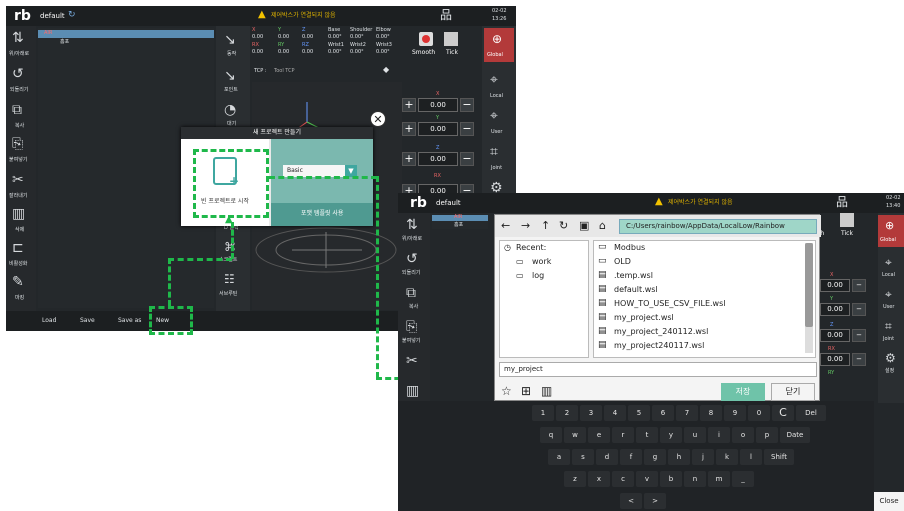 The width and height of the screenshot is (904, 511). Describe the element at coordinates (438, 129) in the screenshot. I see `y-value: 0.00` at that location.